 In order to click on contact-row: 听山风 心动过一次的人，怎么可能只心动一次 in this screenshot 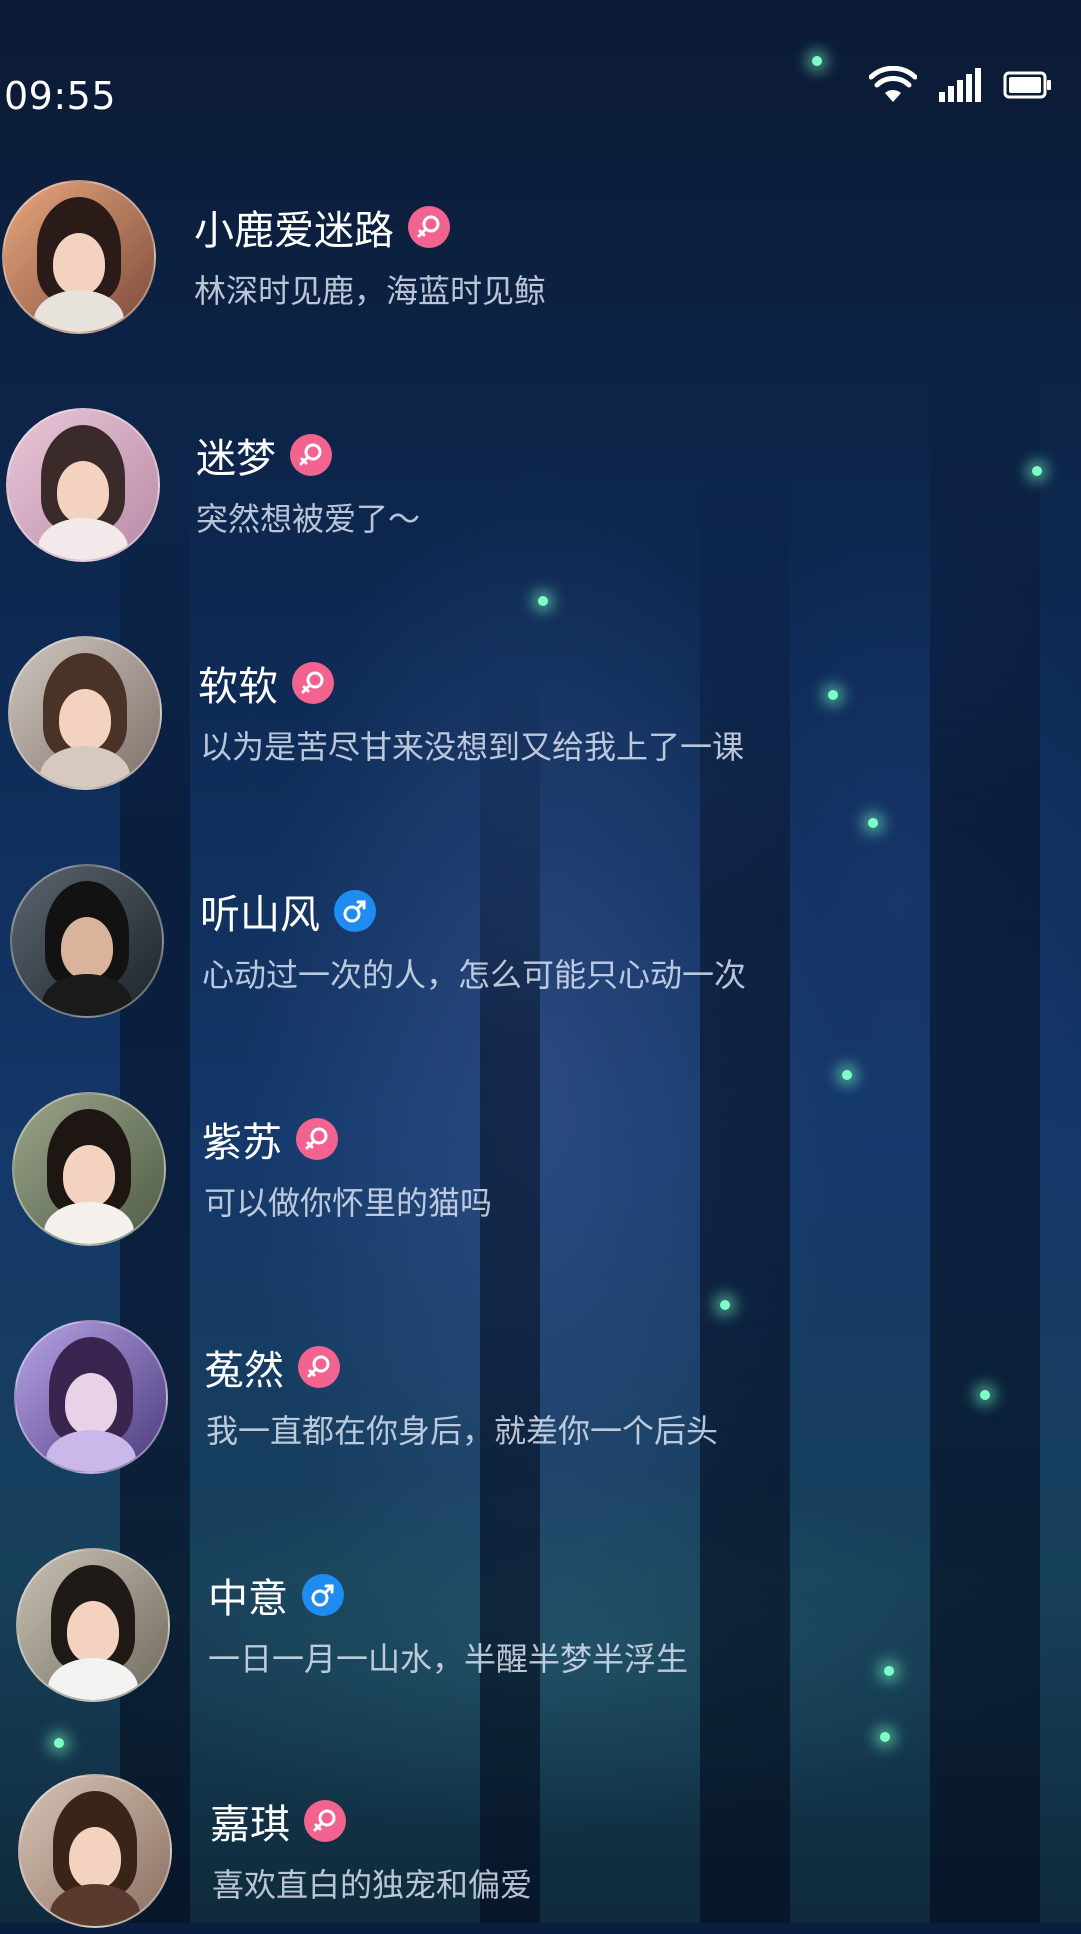, I will do `click(540, 944)`.